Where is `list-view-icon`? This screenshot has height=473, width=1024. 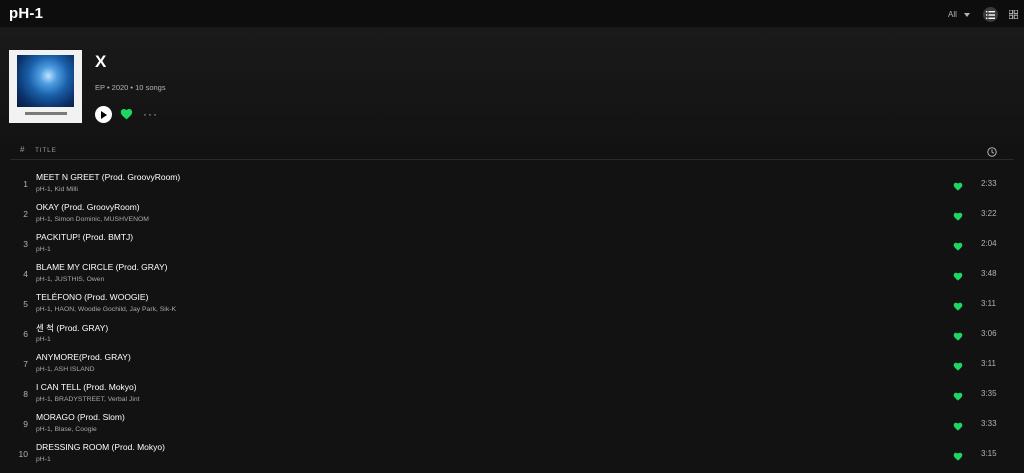
list-view-icon is located at coordinates (990, 14).